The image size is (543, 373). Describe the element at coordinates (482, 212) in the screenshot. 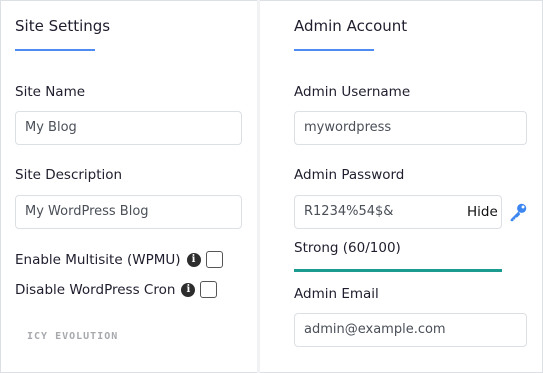

I see `hide-password-button: Hide` at that location.